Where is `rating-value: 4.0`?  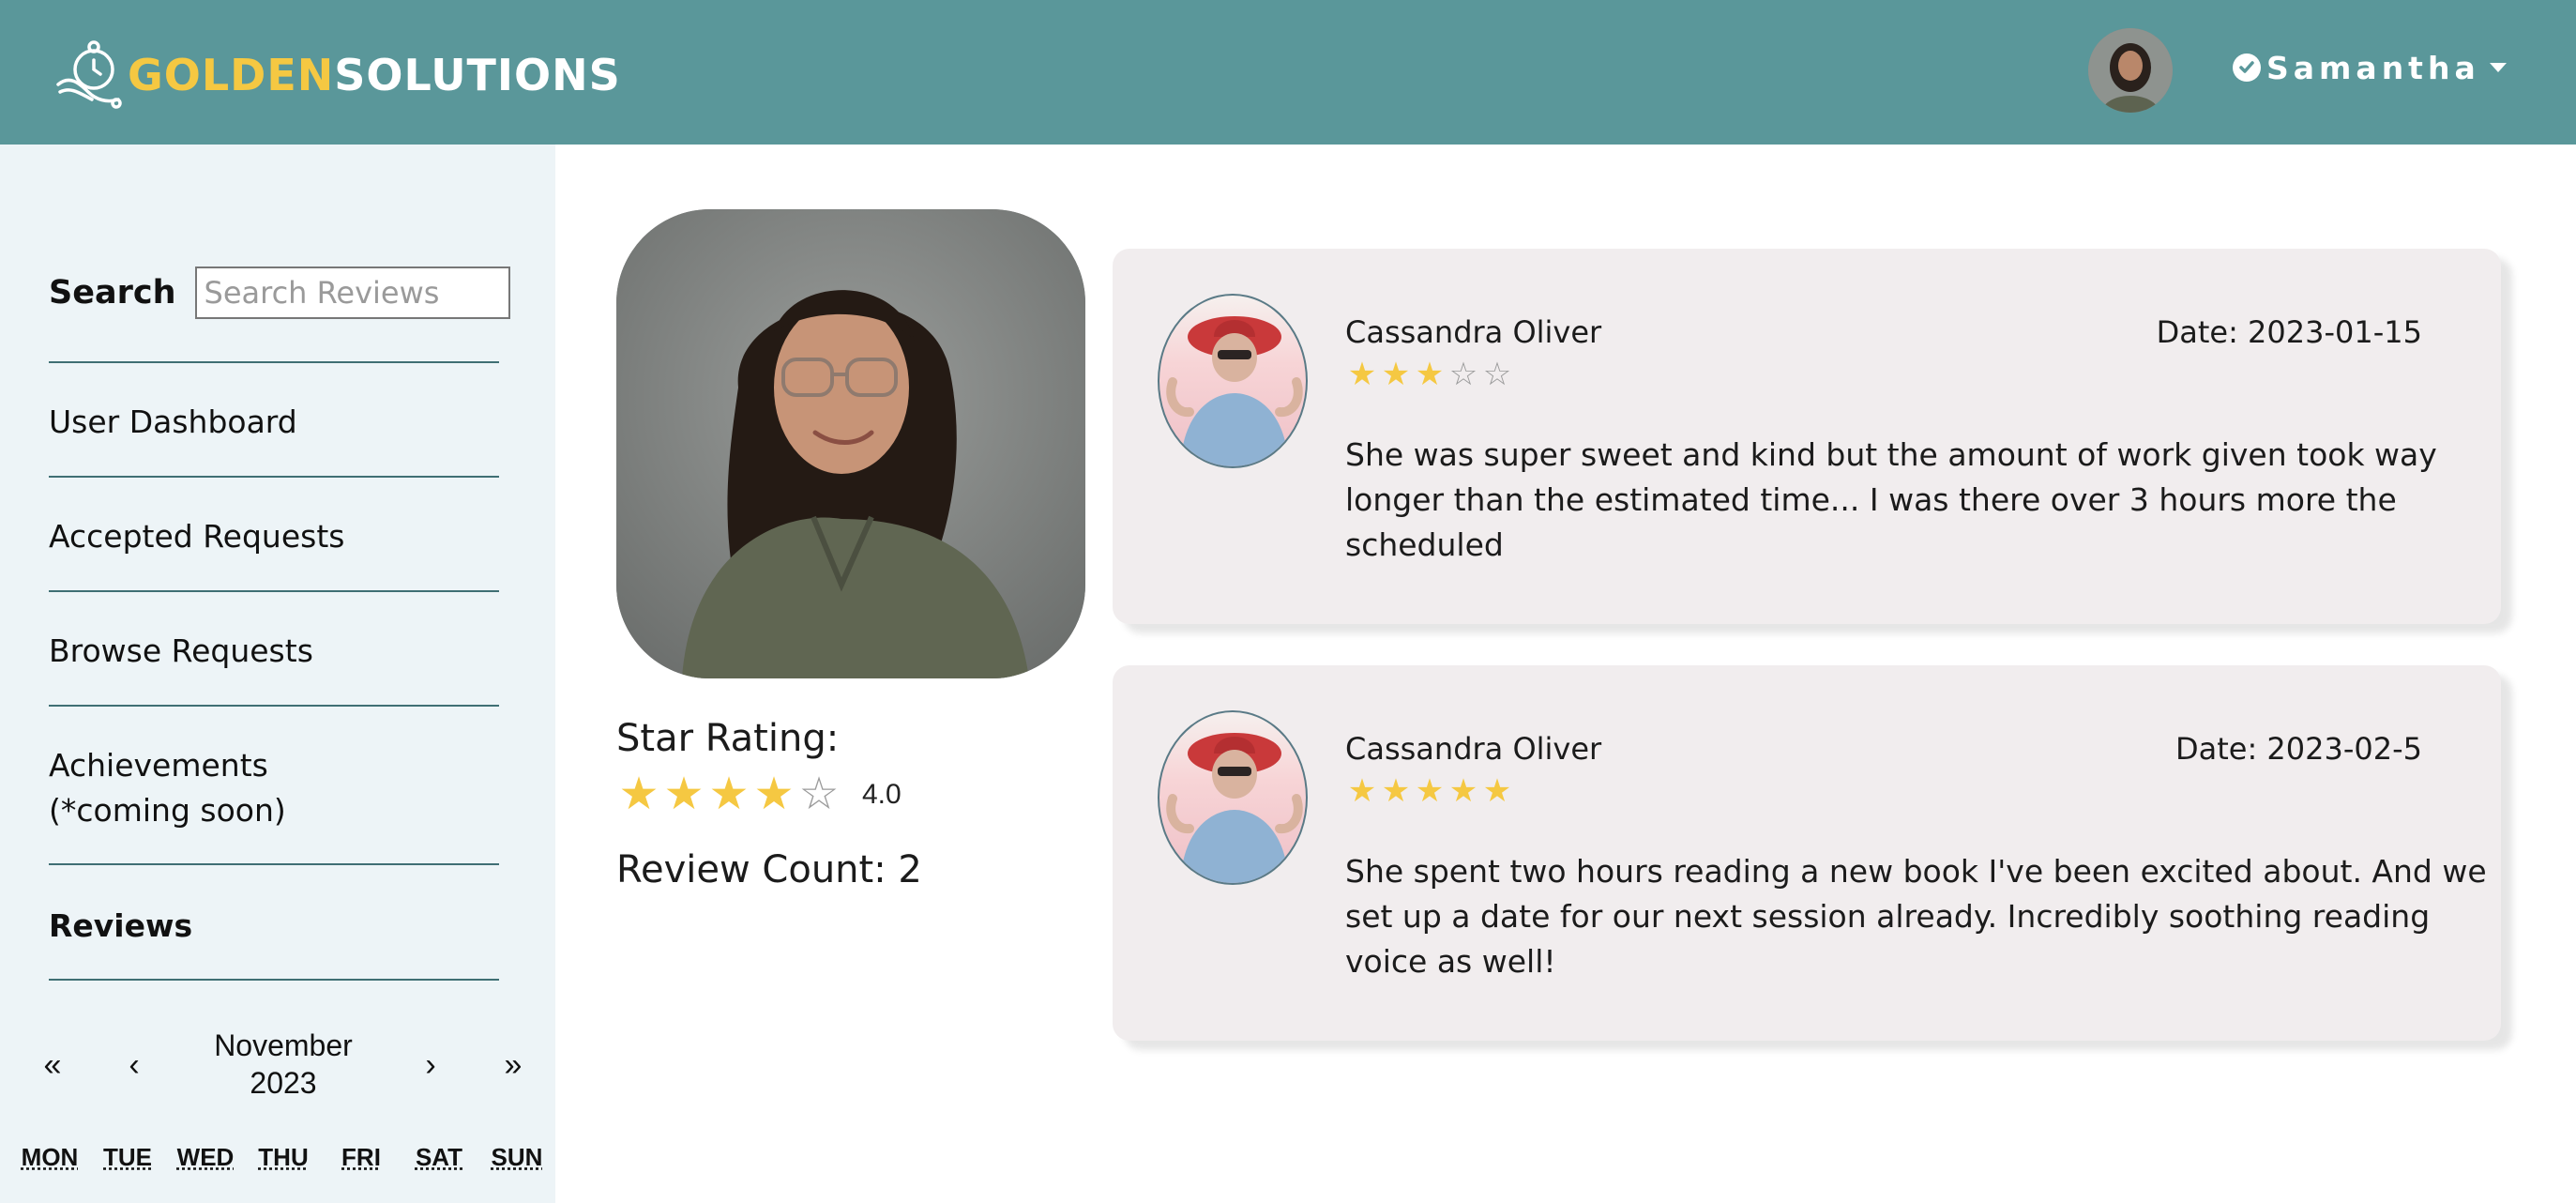
rating-value: 4.0 is located at coordinates (882, 795).